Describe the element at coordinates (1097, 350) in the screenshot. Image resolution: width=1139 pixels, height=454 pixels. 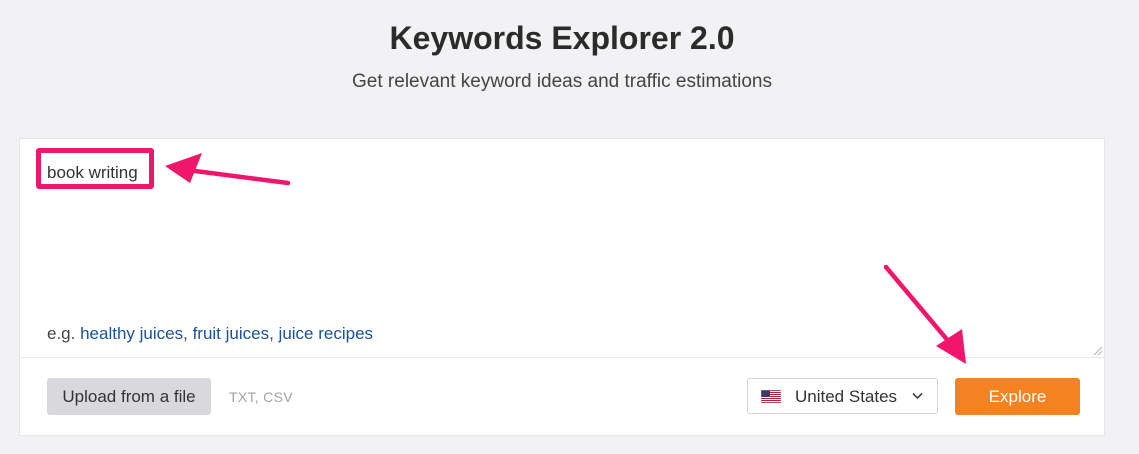
I see `resize-handle-icon` at that location.